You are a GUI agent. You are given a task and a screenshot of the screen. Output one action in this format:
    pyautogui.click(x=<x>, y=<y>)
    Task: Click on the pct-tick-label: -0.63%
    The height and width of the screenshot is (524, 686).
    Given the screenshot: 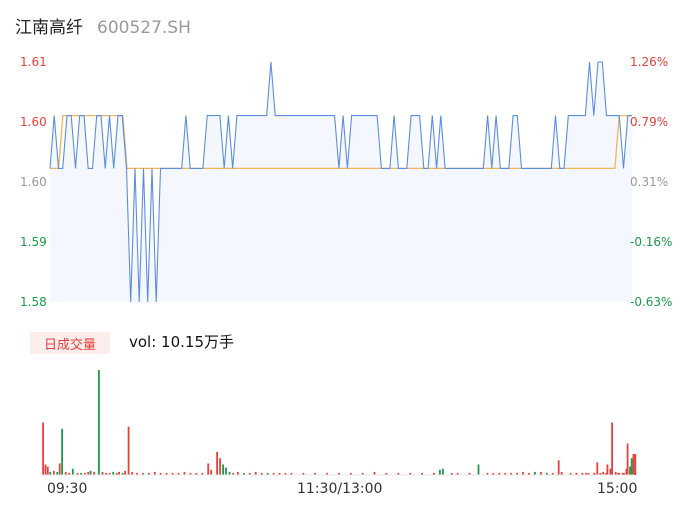 What is the action you would take?
    pyautogui.click(x=651, y=302)
    